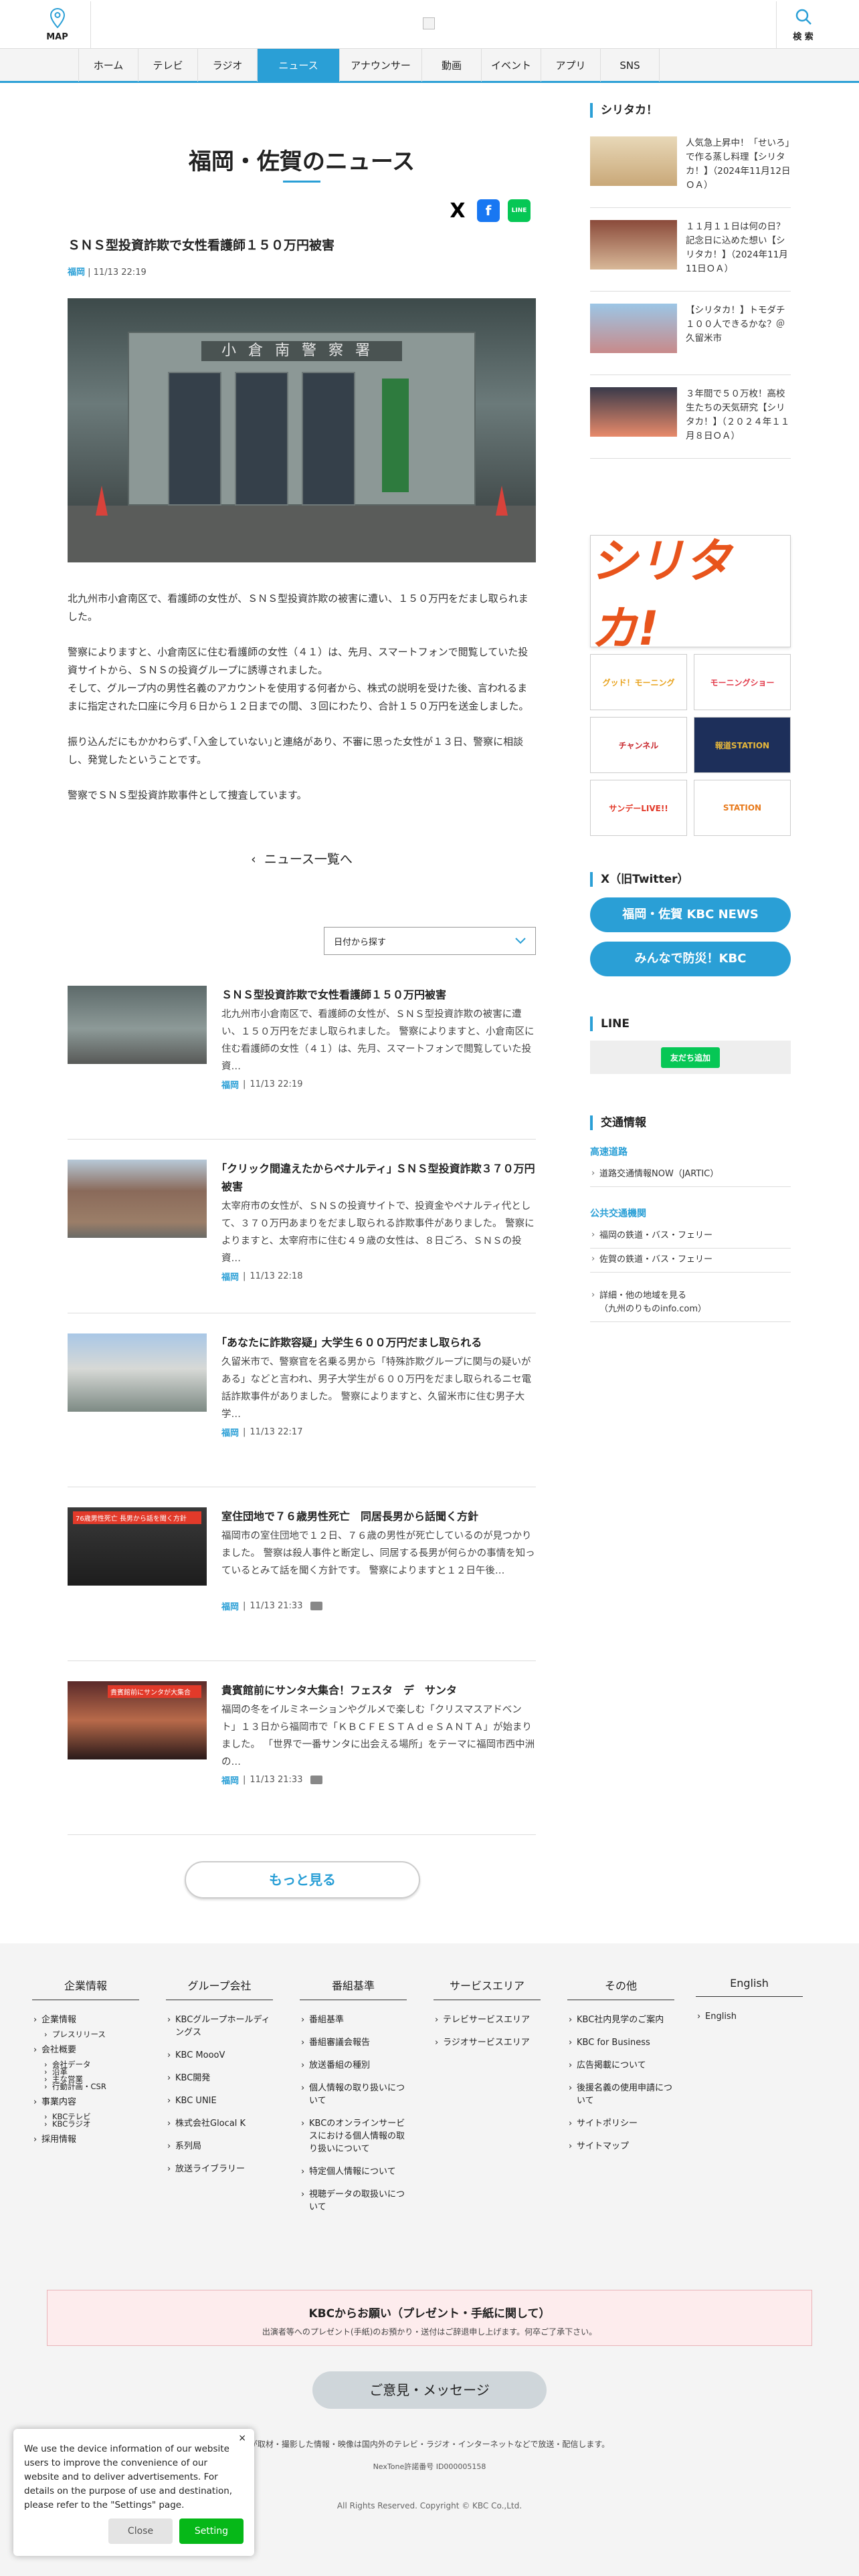 This screenshot has width=859, height=2576. Describe the element at coordinates (302, 858) in the screenshot. I see `back-to-news-list-link: ‹ ニュース一覧へ` at that location.